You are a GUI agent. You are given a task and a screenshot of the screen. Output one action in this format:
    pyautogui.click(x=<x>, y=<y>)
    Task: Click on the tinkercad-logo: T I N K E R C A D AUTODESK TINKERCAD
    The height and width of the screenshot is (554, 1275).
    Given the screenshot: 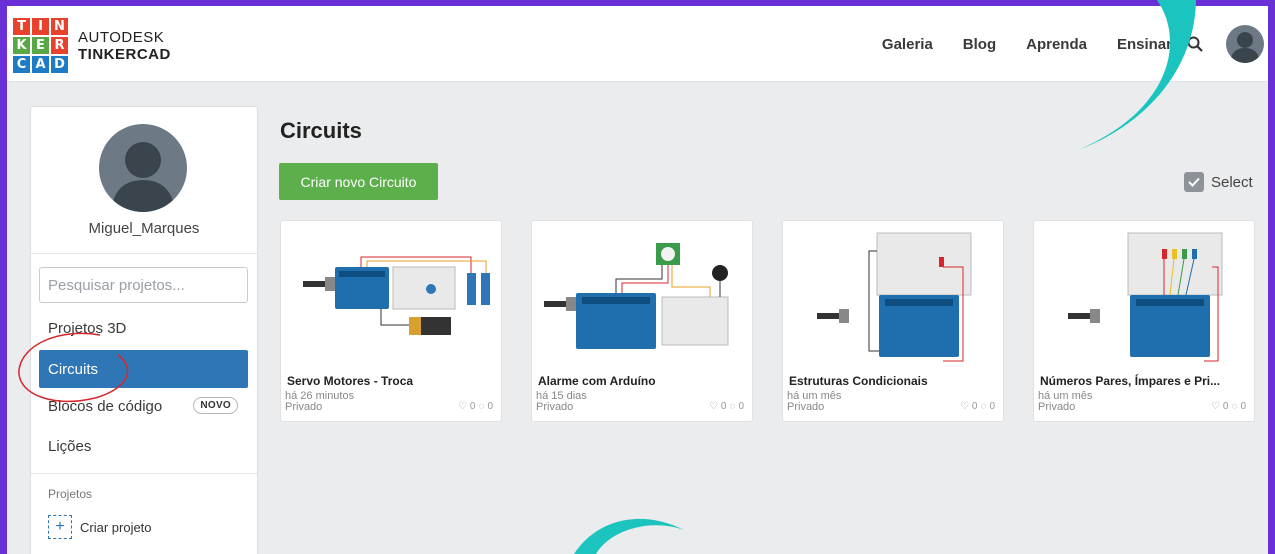 What is the action you would take?
    pyautogui.click(x=92, y=45)
    